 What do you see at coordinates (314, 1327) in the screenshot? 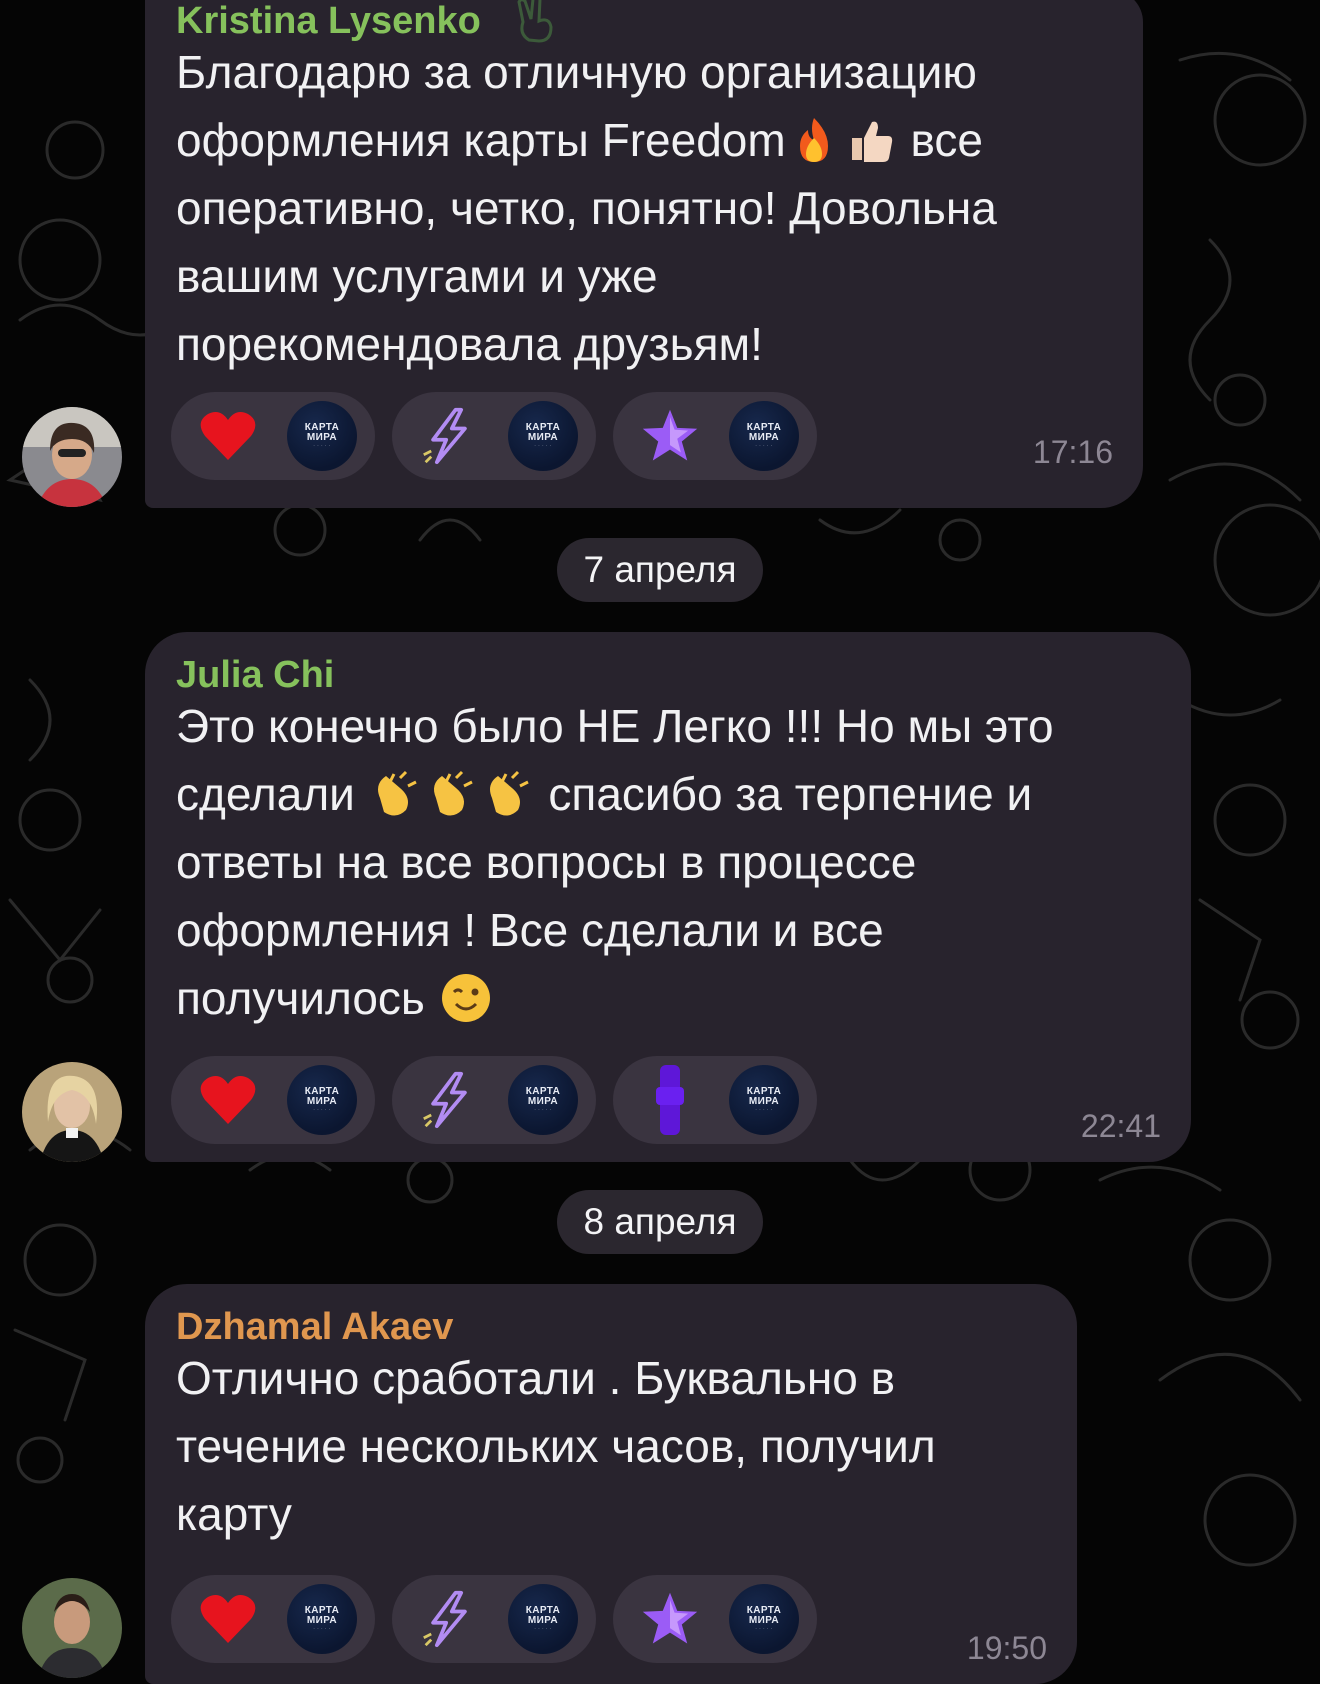
I see `sender-name: Dzhamal Akaev` at bounding box center [314, 1327].